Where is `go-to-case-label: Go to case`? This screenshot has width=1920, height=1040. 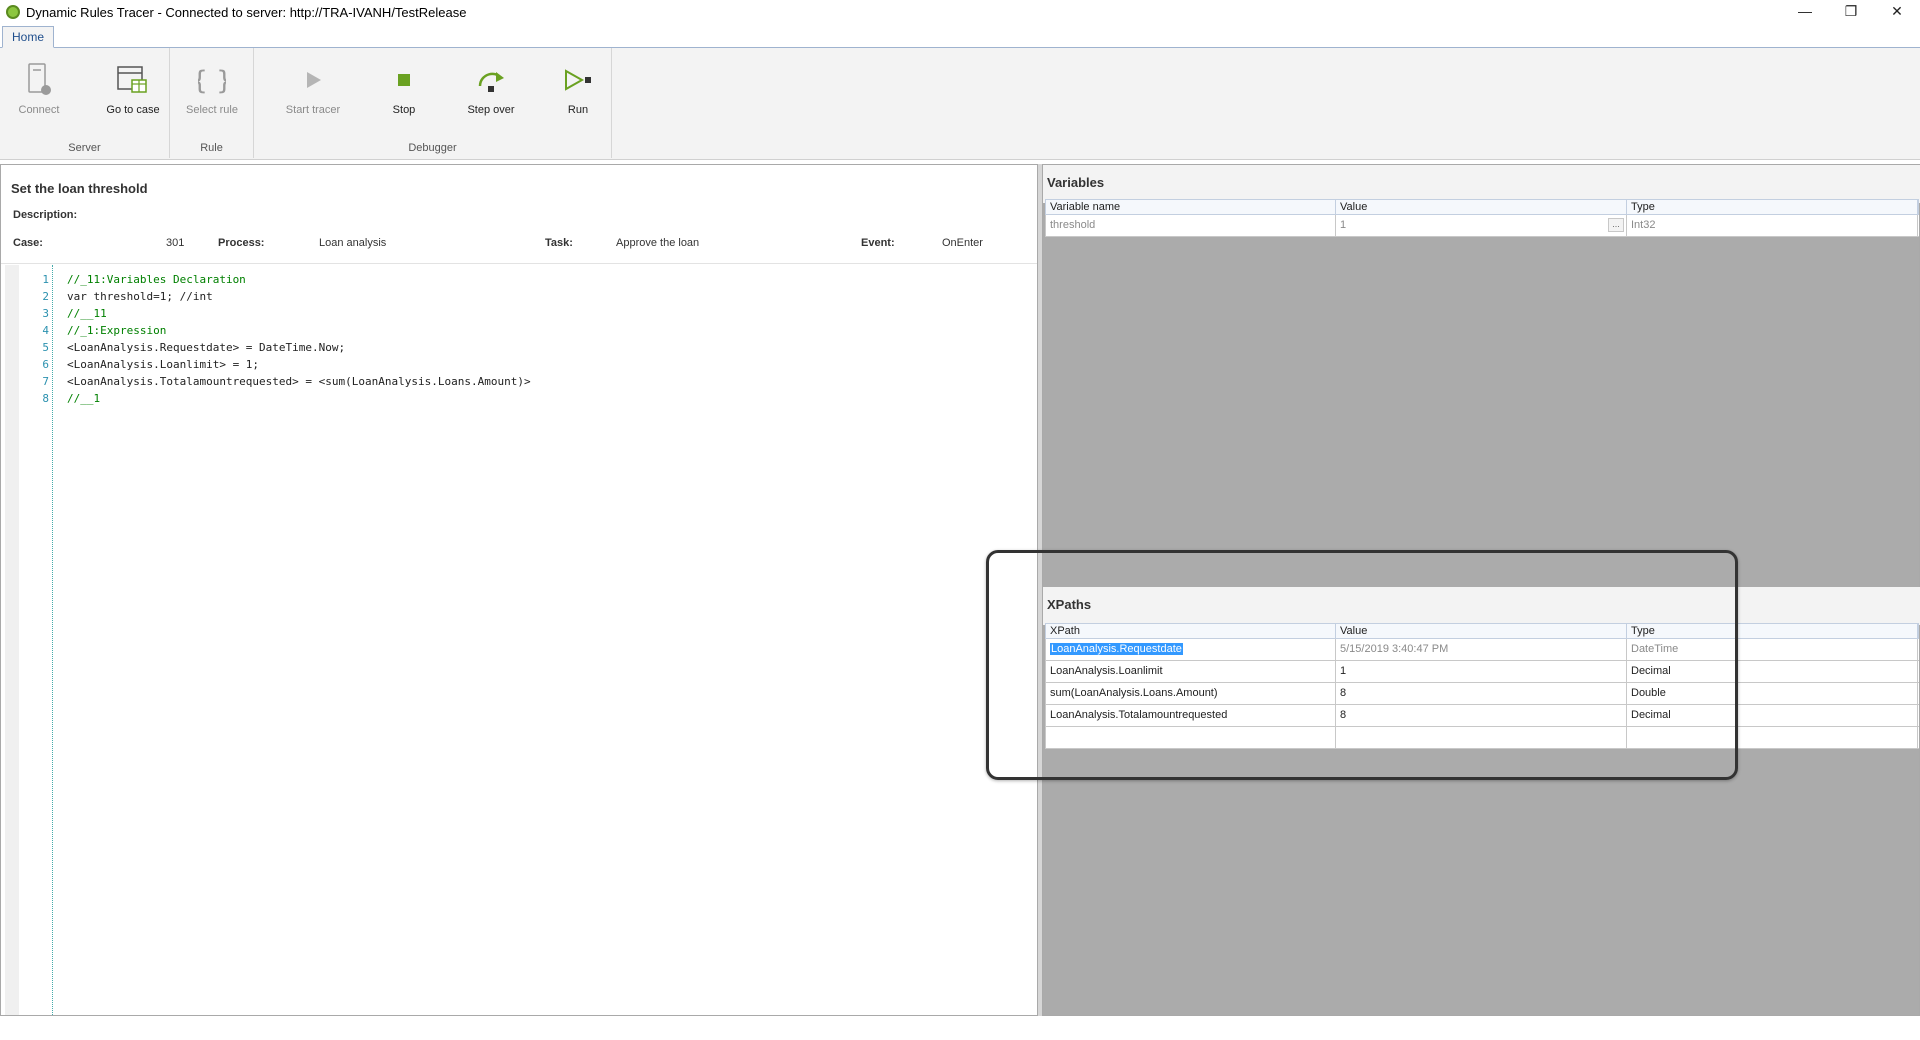
go-to-case-label: Go to case is located at coordinates (133, 110).